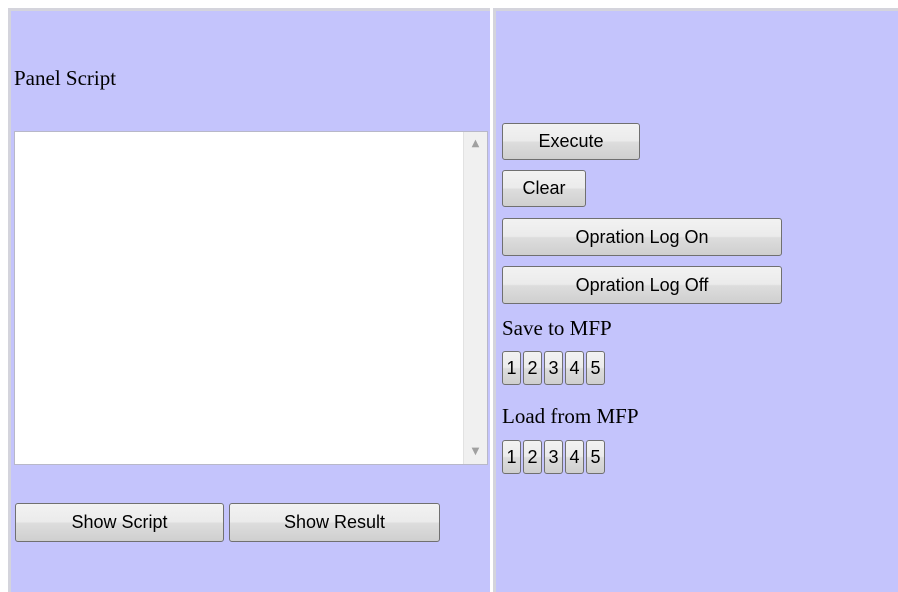 The height and width of the screenshot is (592, 898). Describe the element at coordinates (574, 457) in the screenshot. I see `load-slot-4-button: 4` at that location.